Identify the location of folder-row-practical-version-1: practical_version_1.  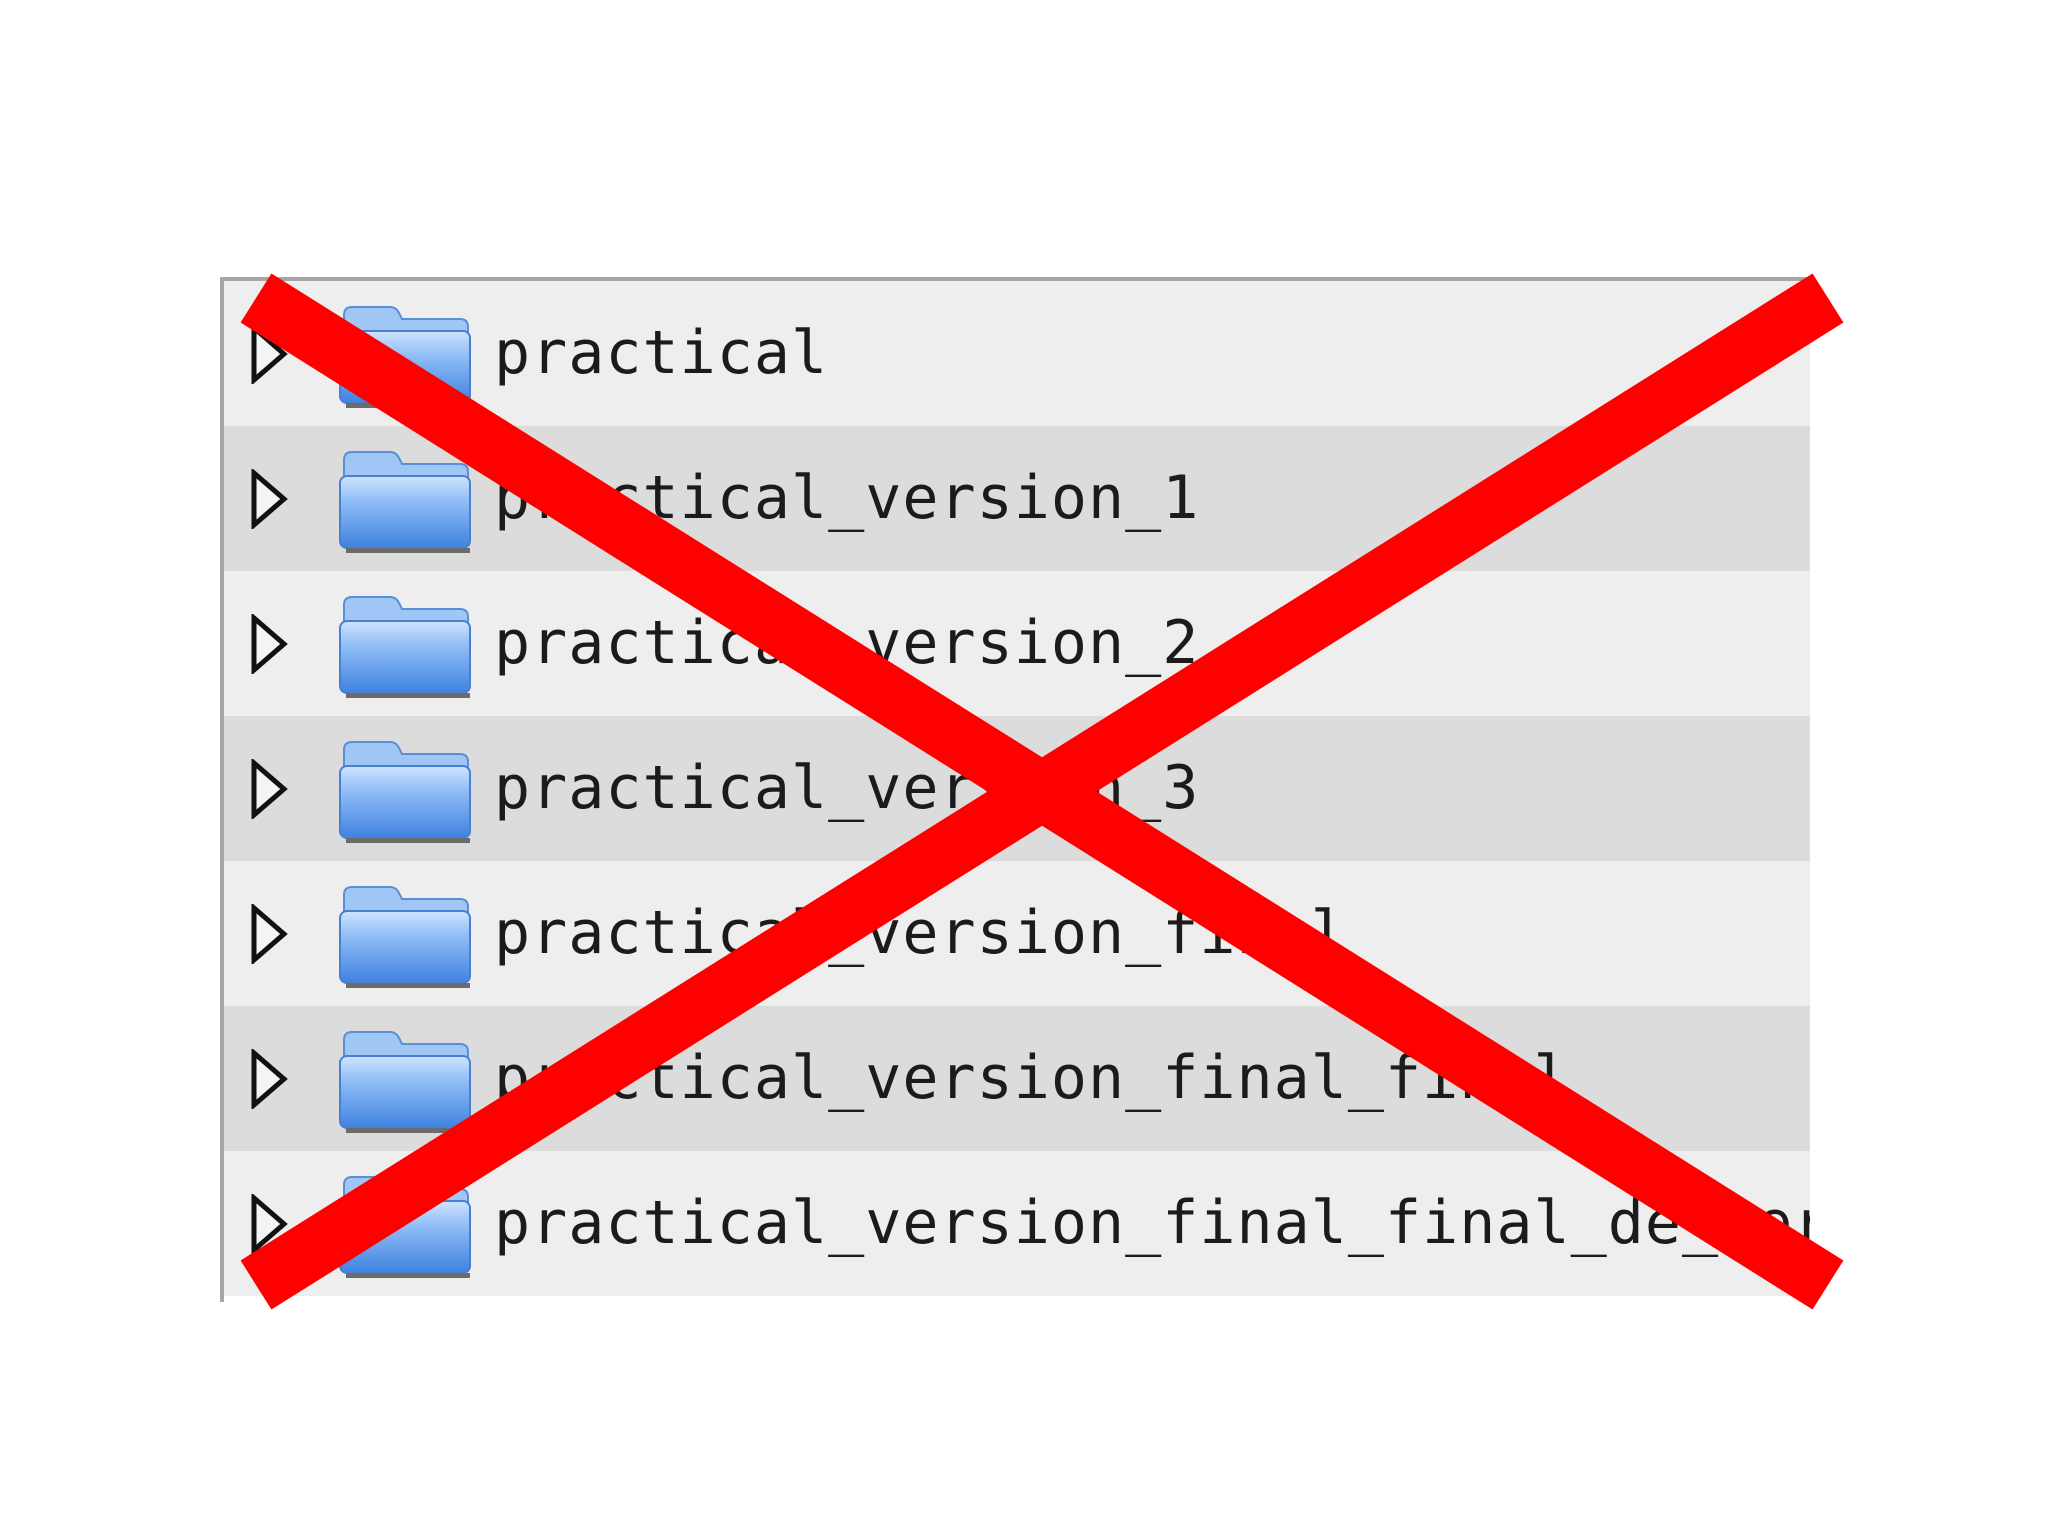
(1017, 498).